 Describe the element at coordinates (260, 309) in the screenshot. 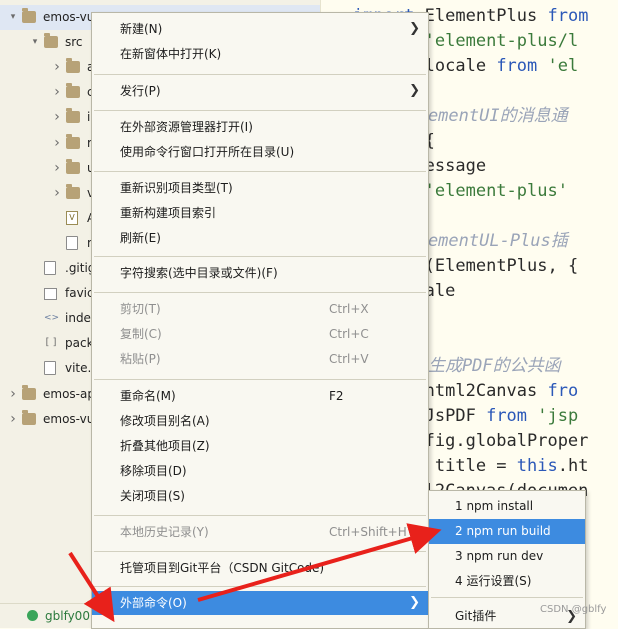

I see `menu-item: 剪切(T) Ctrl+X` at that location.